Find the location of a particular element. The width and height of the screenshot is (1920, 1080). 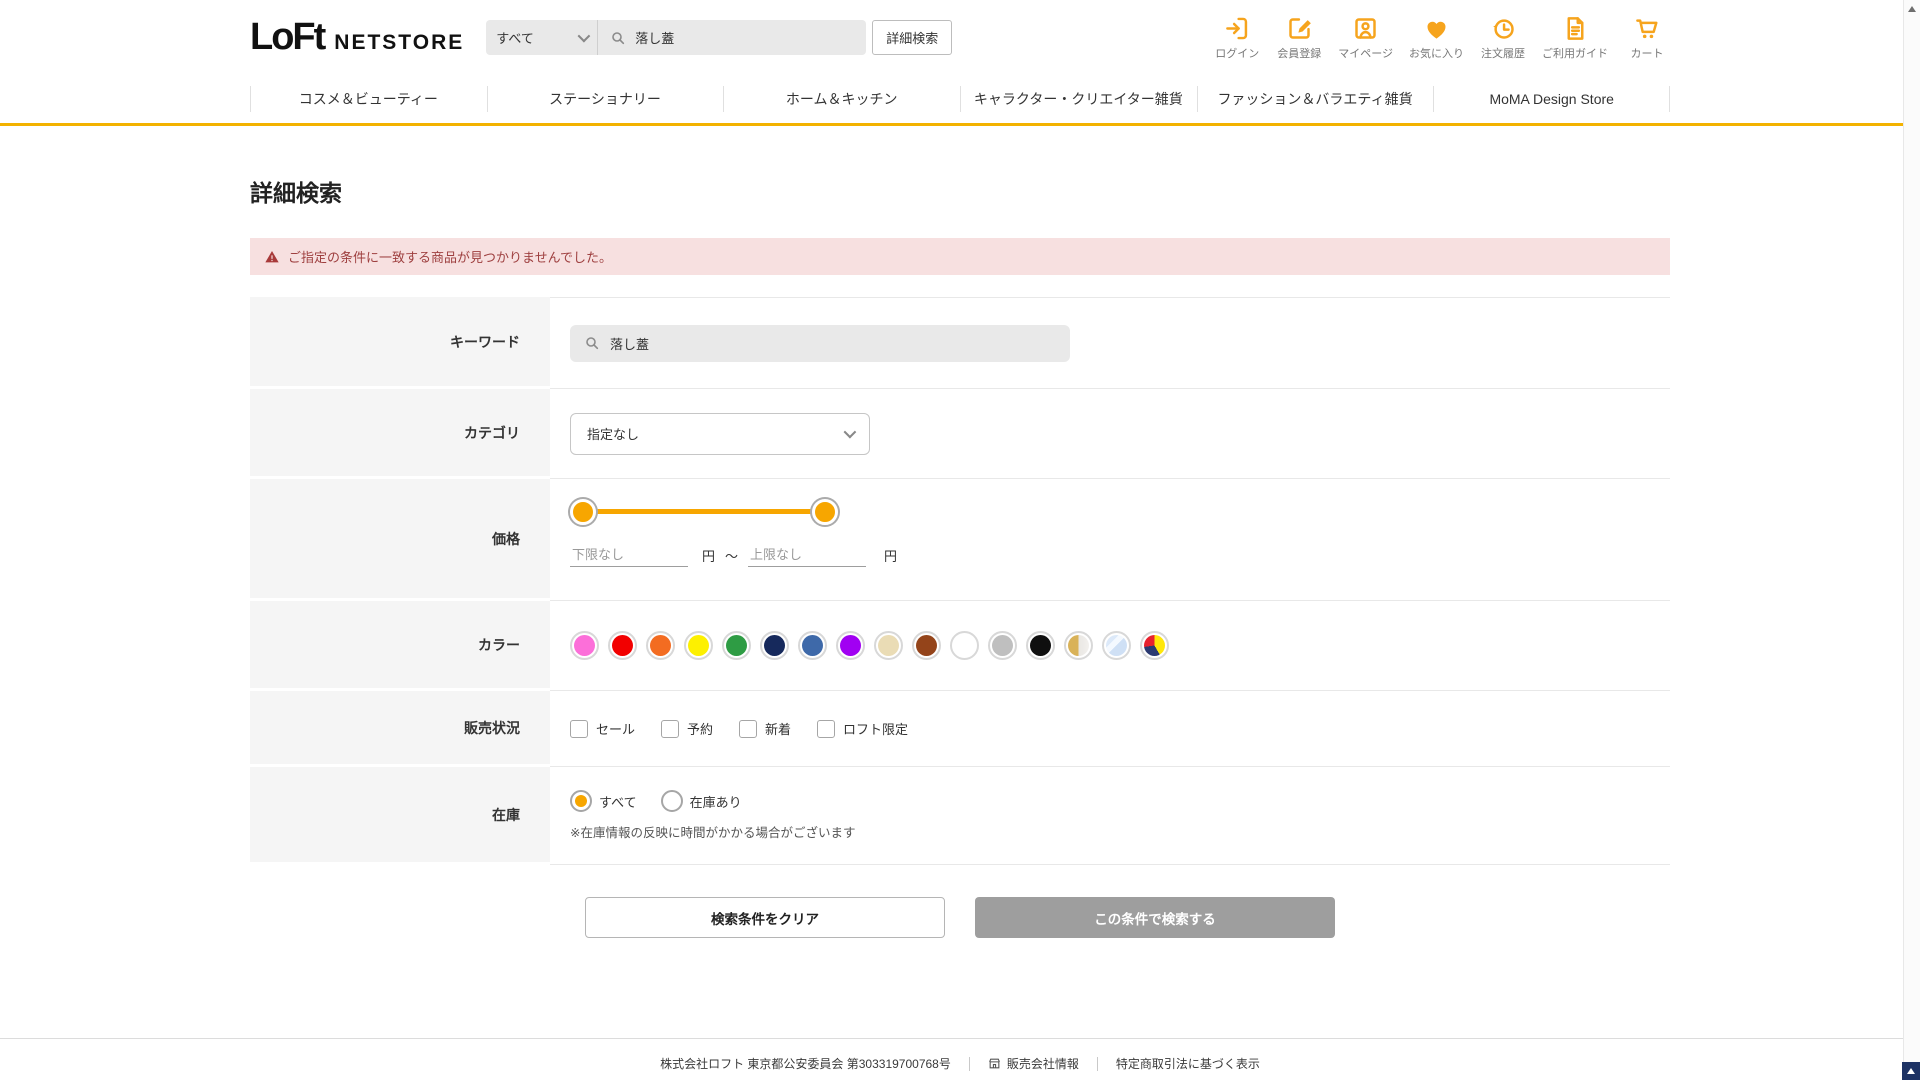

order-history-link: 注文履歴 is located at coordinates (1503, 38).